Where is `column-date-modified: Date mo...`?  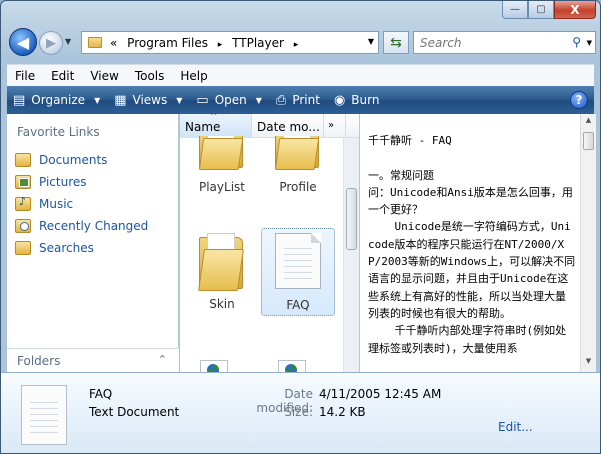
column-date-modified: Date mo... is located at coordinates (288, 126).